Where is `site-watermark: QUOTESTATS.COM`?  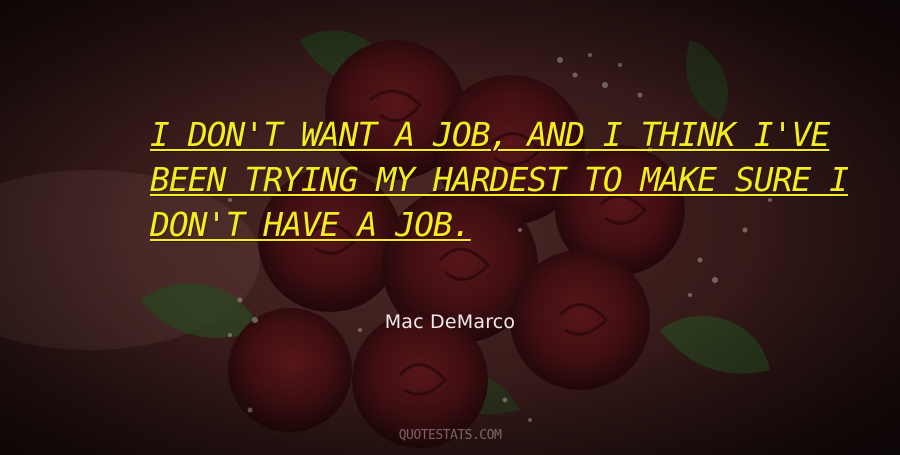
site-watermark: QUOTESTATS.COM is located at coordinates (450, 435).